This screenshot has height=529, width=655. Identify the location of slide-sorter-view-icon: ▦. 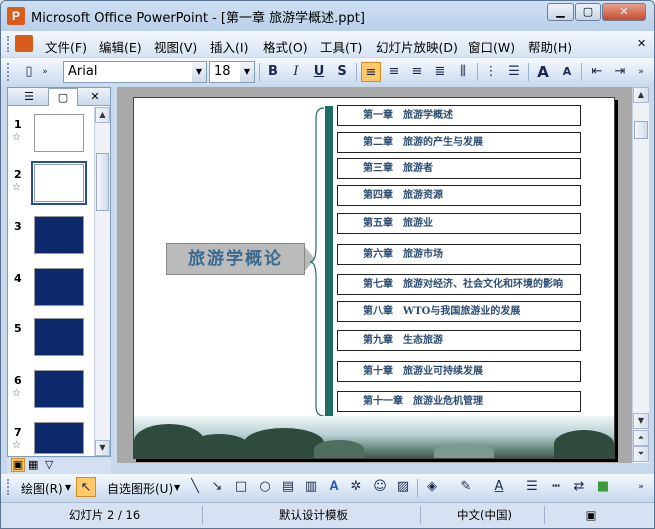
(33, 464).